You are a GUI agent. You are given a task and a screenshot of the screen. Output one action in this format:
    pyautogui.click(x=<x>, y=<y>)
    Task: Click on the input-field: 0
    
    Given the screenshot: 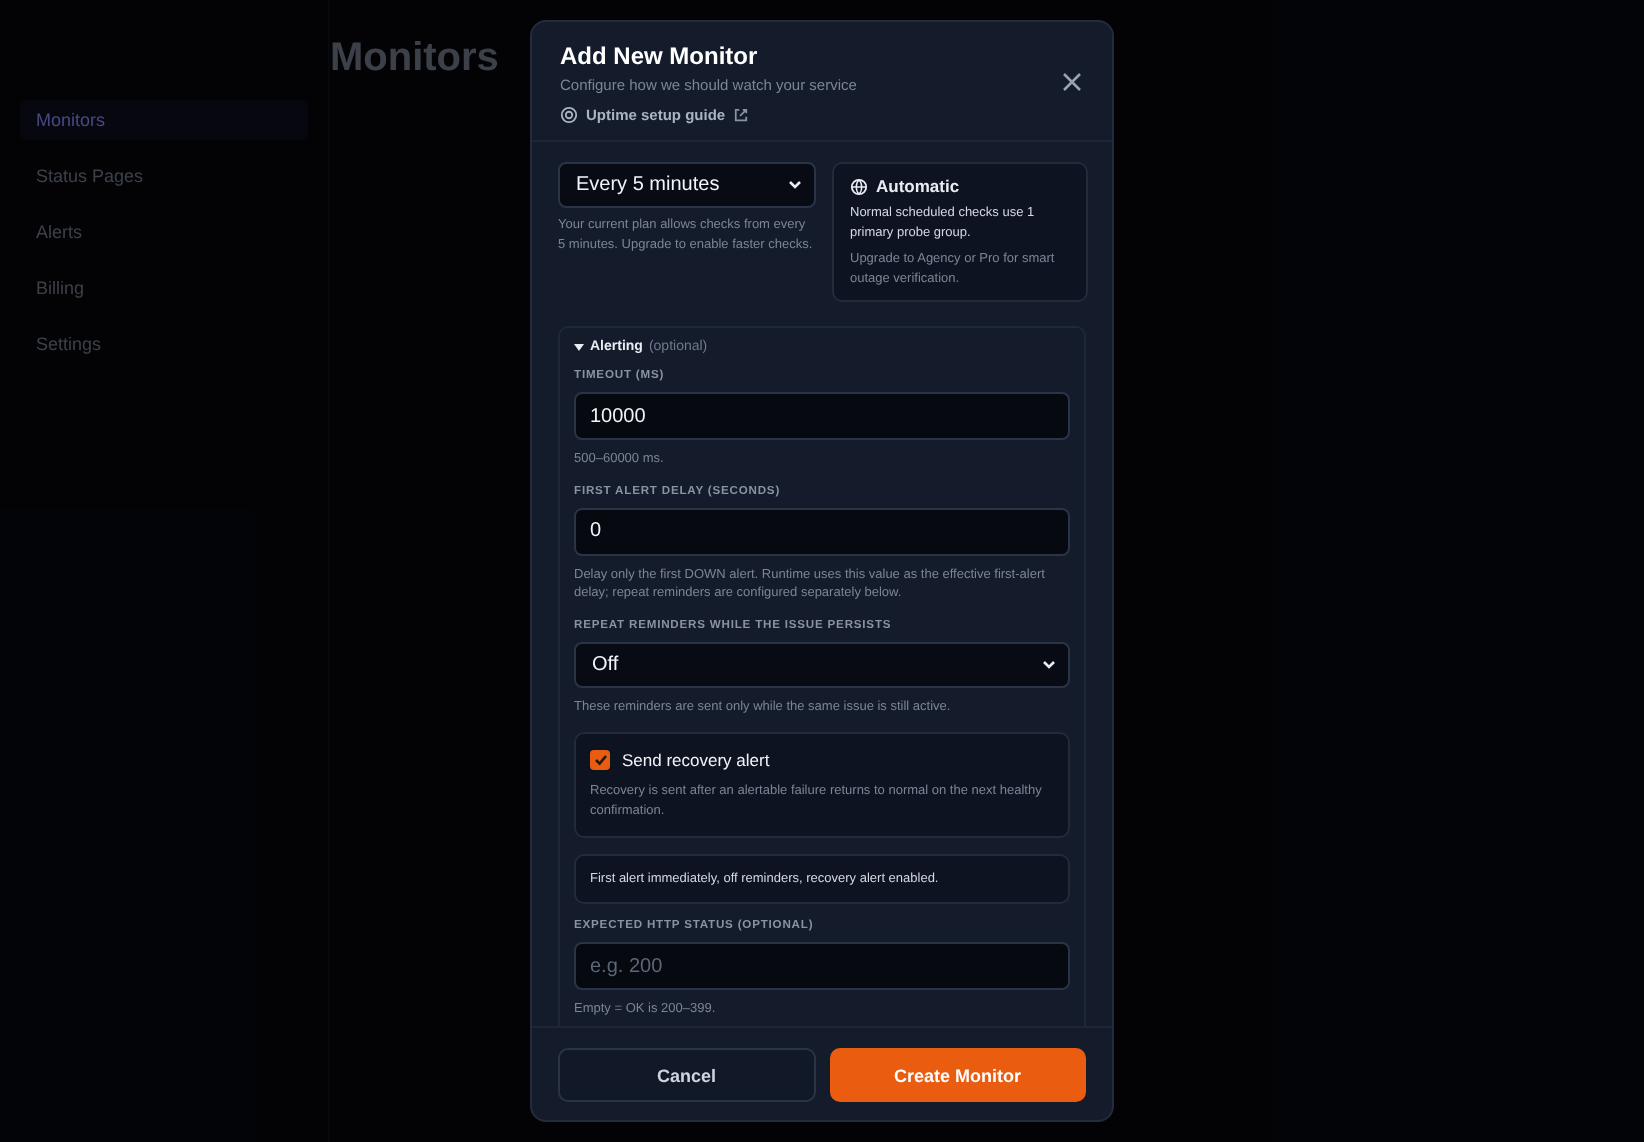 What is the action you would take?
    pyautogui.click(x=822, y=531)
    